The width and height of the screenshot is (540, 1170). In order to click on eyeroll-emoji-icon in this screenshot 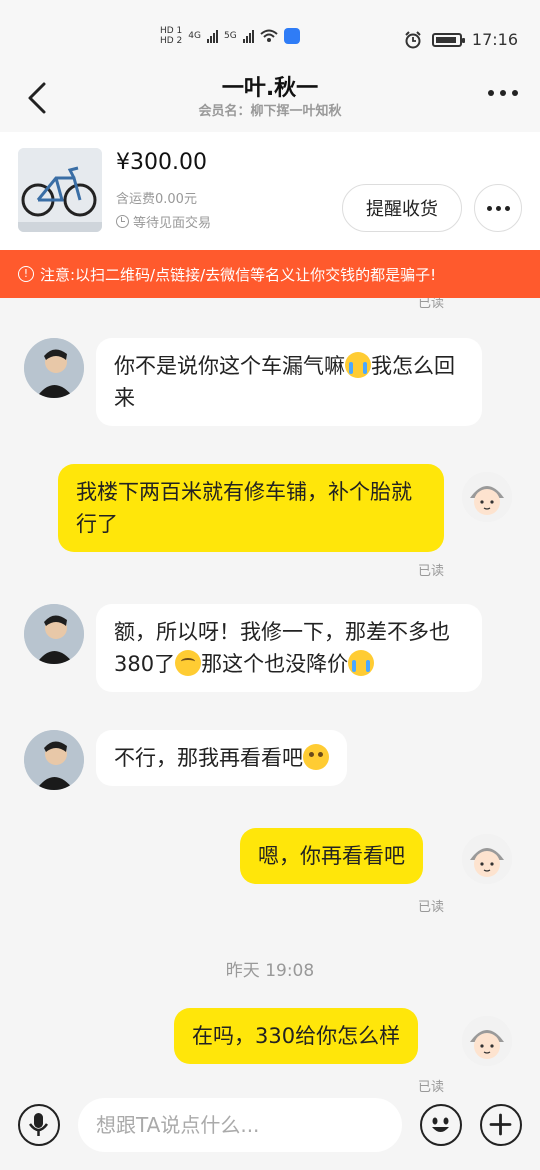, I will do `click(188, 663)`.